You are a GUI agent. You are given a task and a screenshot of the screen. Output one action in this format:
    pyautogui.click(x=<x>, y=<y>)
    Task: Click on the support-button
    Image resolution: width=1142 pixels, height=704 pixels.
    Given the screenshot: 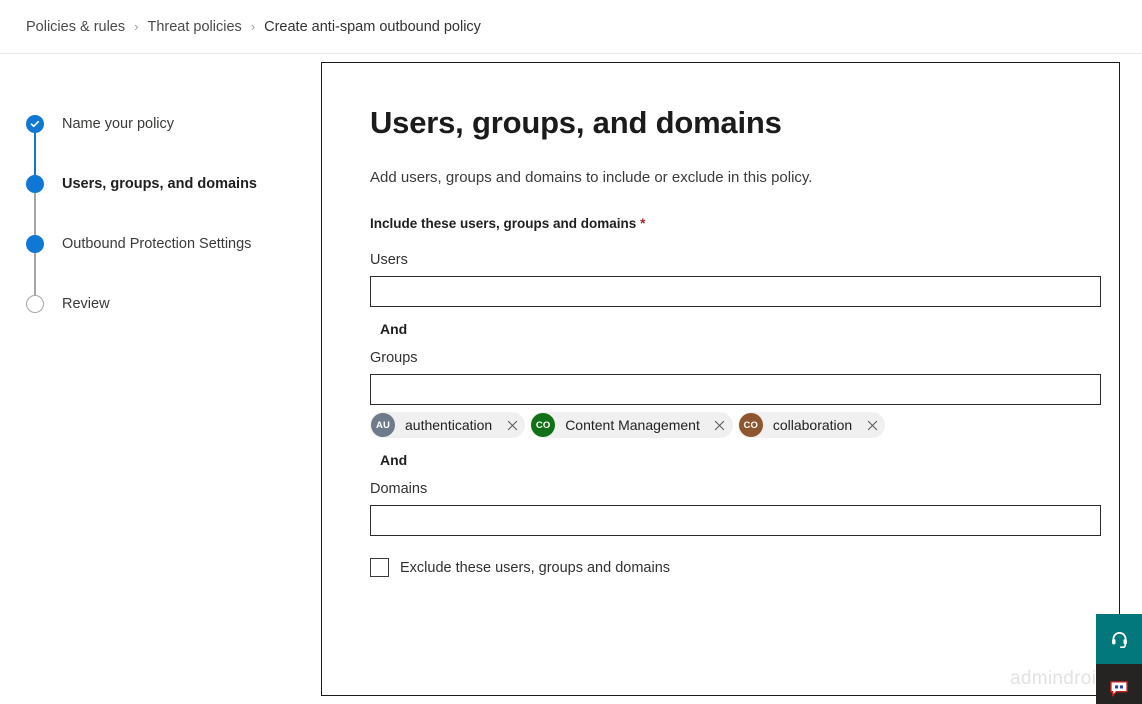 What is the action you would take?
    pyautogui.click(x=1119, y=639)
    